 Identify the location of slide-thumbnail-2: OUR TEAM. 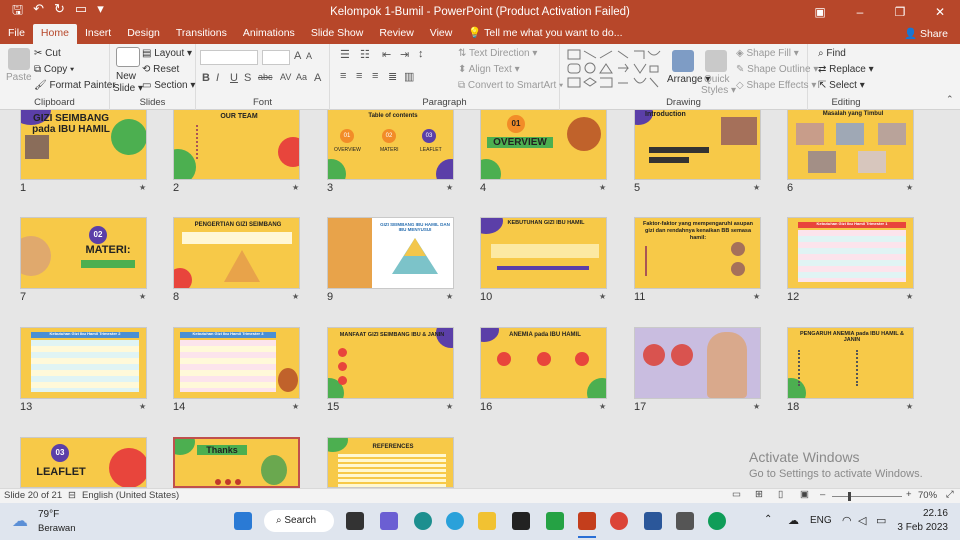
(236, 145).